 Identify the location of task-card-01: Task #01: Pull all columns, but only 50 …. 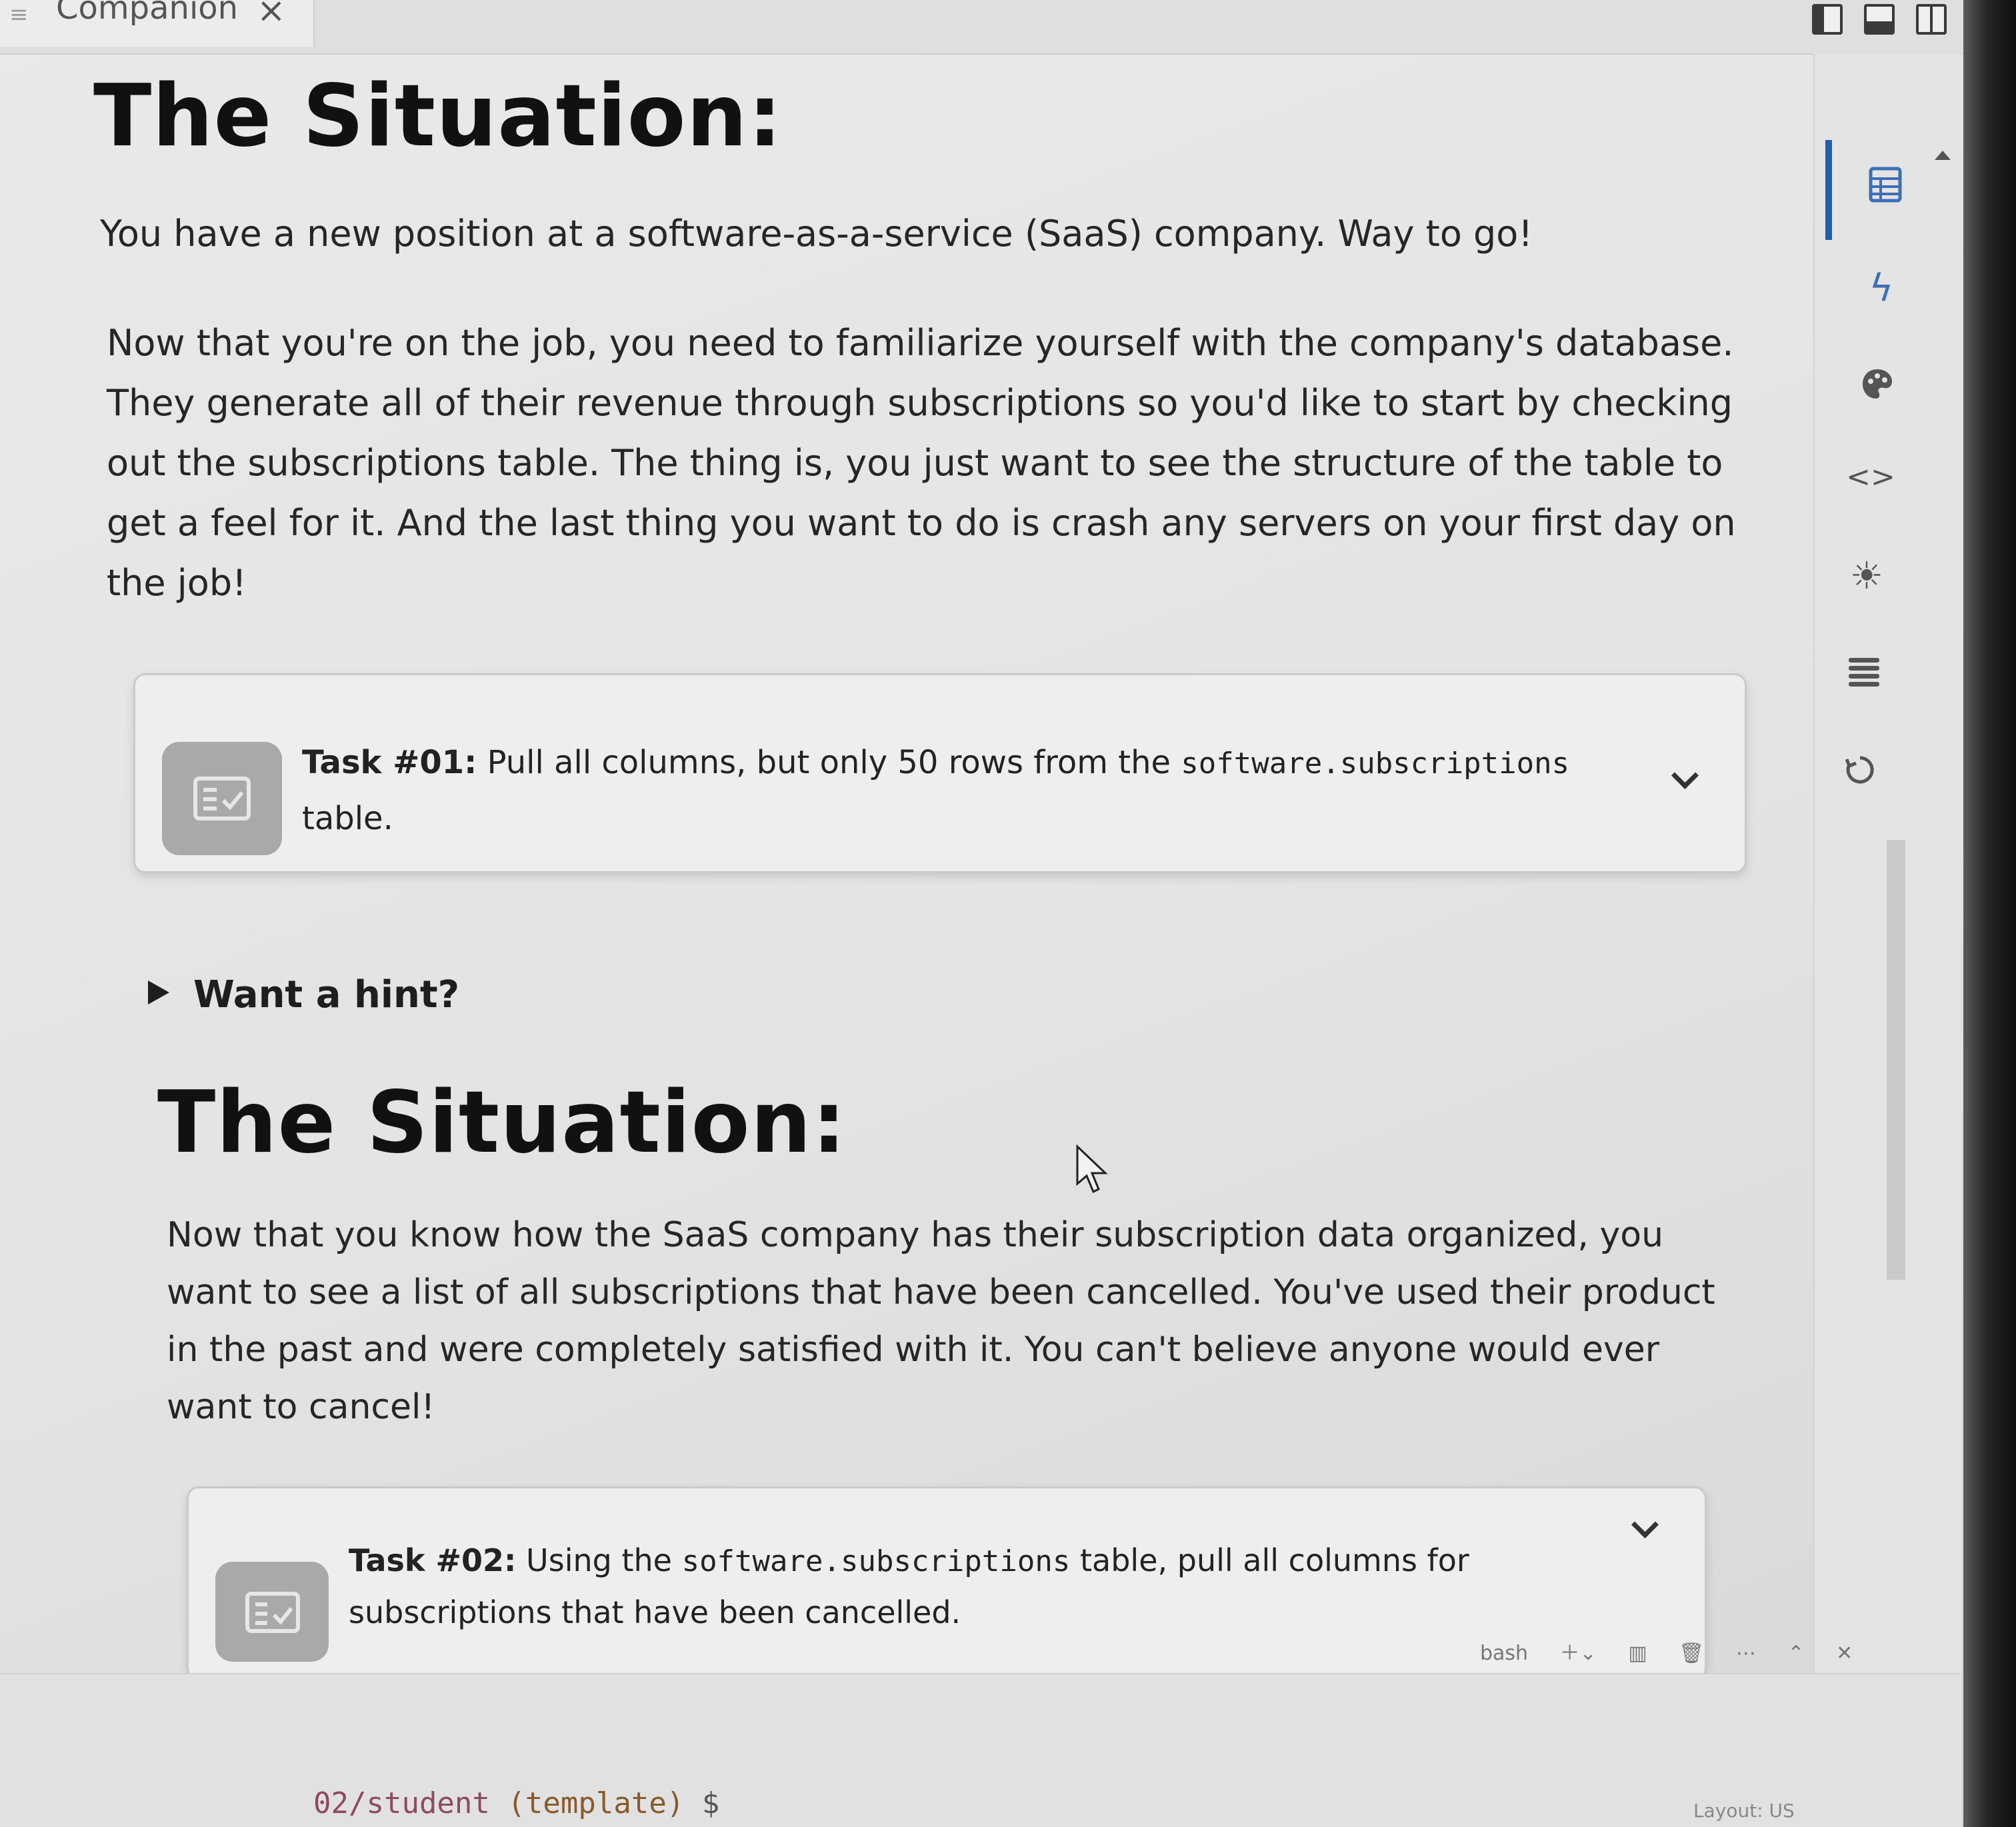
(940, 773).